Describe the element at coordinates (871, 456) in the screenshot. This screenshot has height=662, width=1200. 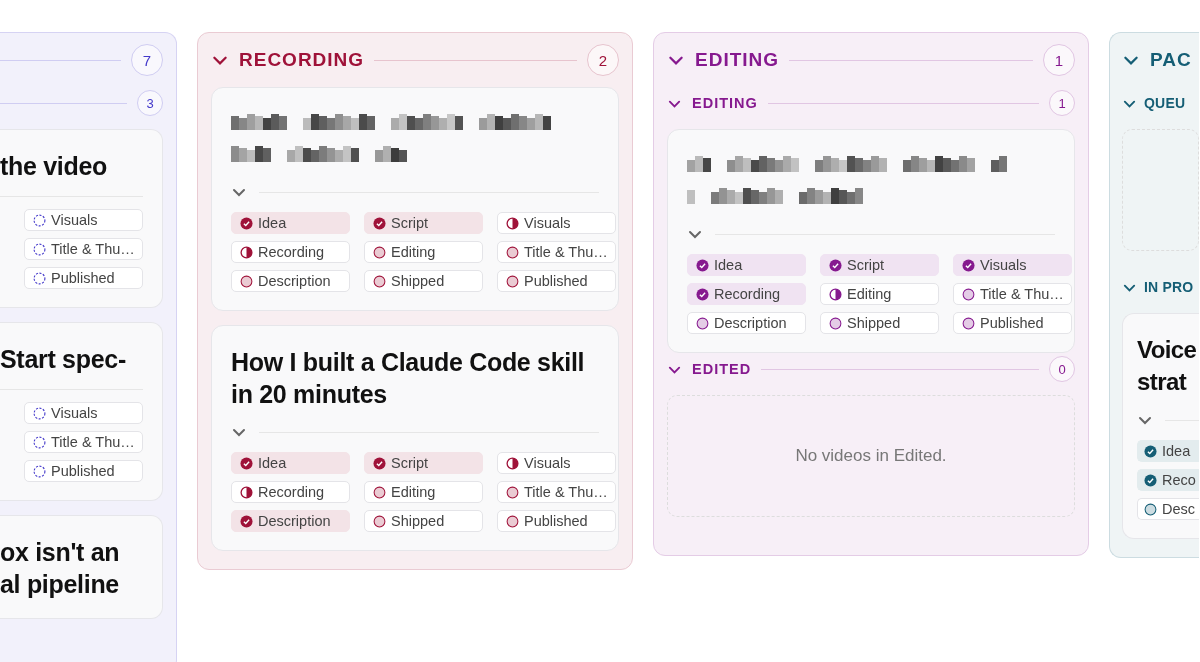
I see `empty-message: No videos in Edited.` at that location.